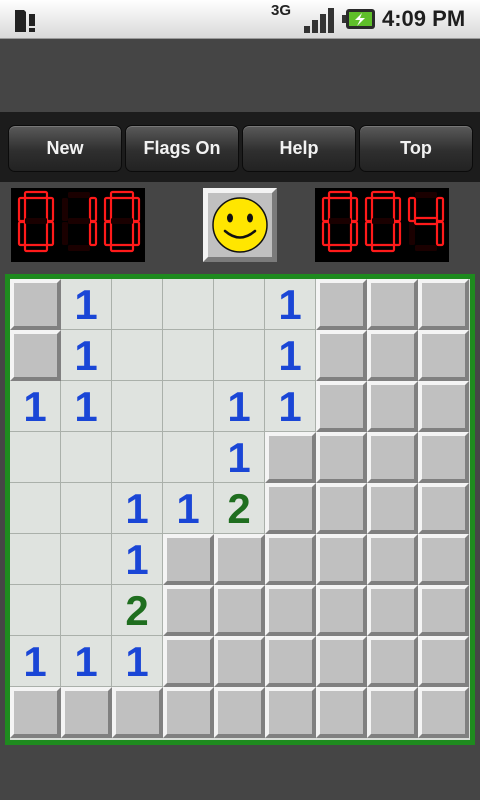  I want to click on timer-counter, so click(382, 225).